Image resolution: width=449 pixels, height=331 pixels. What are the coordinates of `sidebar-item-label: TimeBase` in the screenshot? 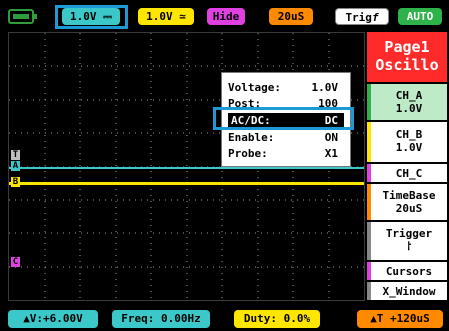 It's located at (409, 195).